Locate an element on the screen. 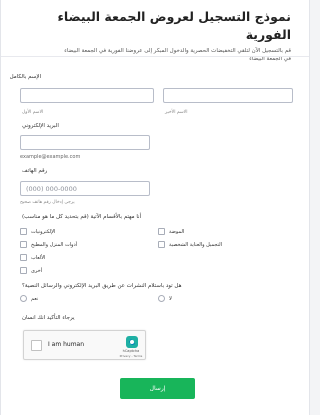 This screenshot has width=320, height=415. header-divider is located at coordinates (155, 56).